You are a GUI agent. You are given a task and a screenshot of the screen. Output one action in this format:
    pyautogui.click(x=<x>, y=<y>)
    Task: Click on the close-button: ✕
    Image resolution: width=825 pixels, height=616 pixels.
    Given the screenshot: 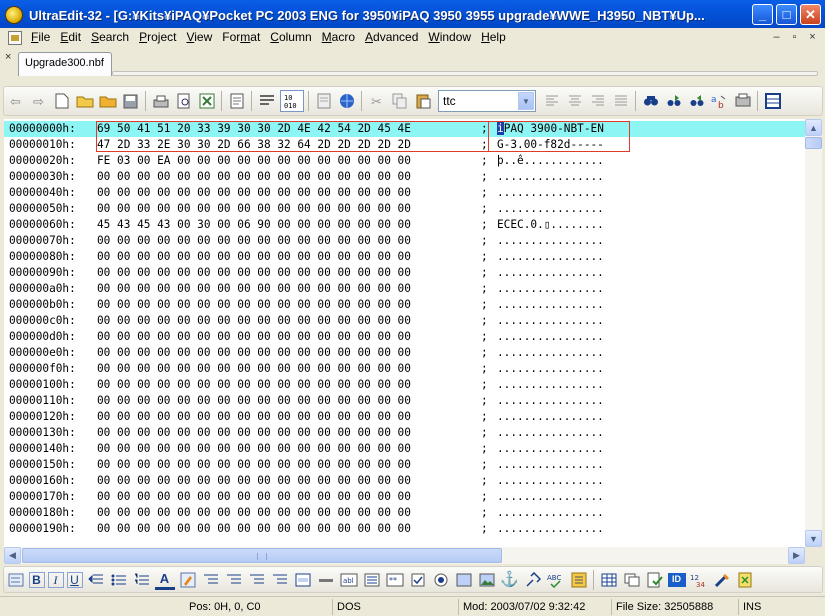 What is the action you would take?
    pyautogui.click(x=810, y=14)
    